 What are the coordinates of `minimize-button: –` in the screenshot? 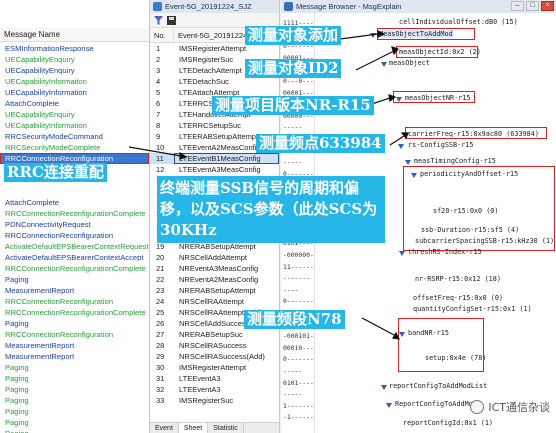 It's located at (517, 6).